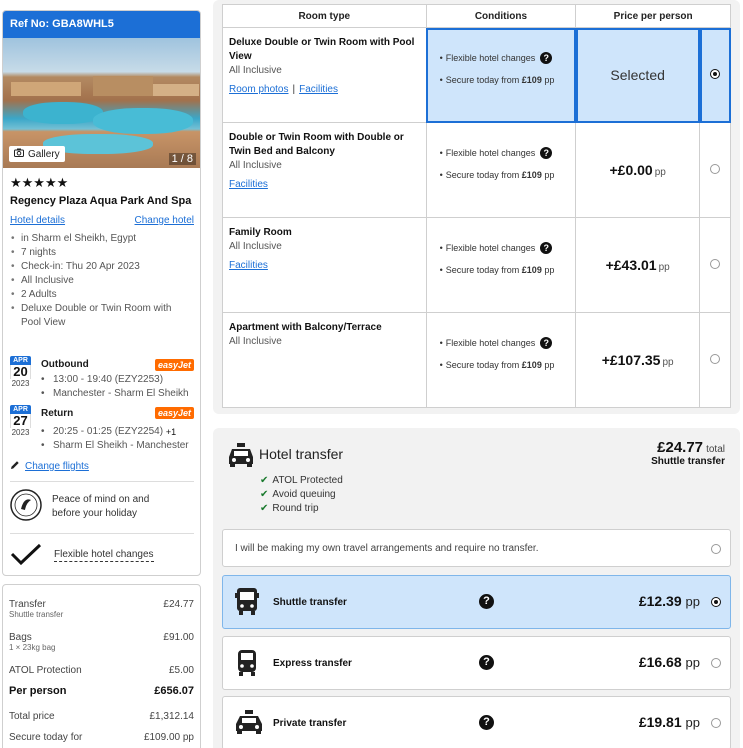 The height and width of the screenshot is (748, 743). I want to click on express-transfer-price: £16.68 pp, so click(669, 662).